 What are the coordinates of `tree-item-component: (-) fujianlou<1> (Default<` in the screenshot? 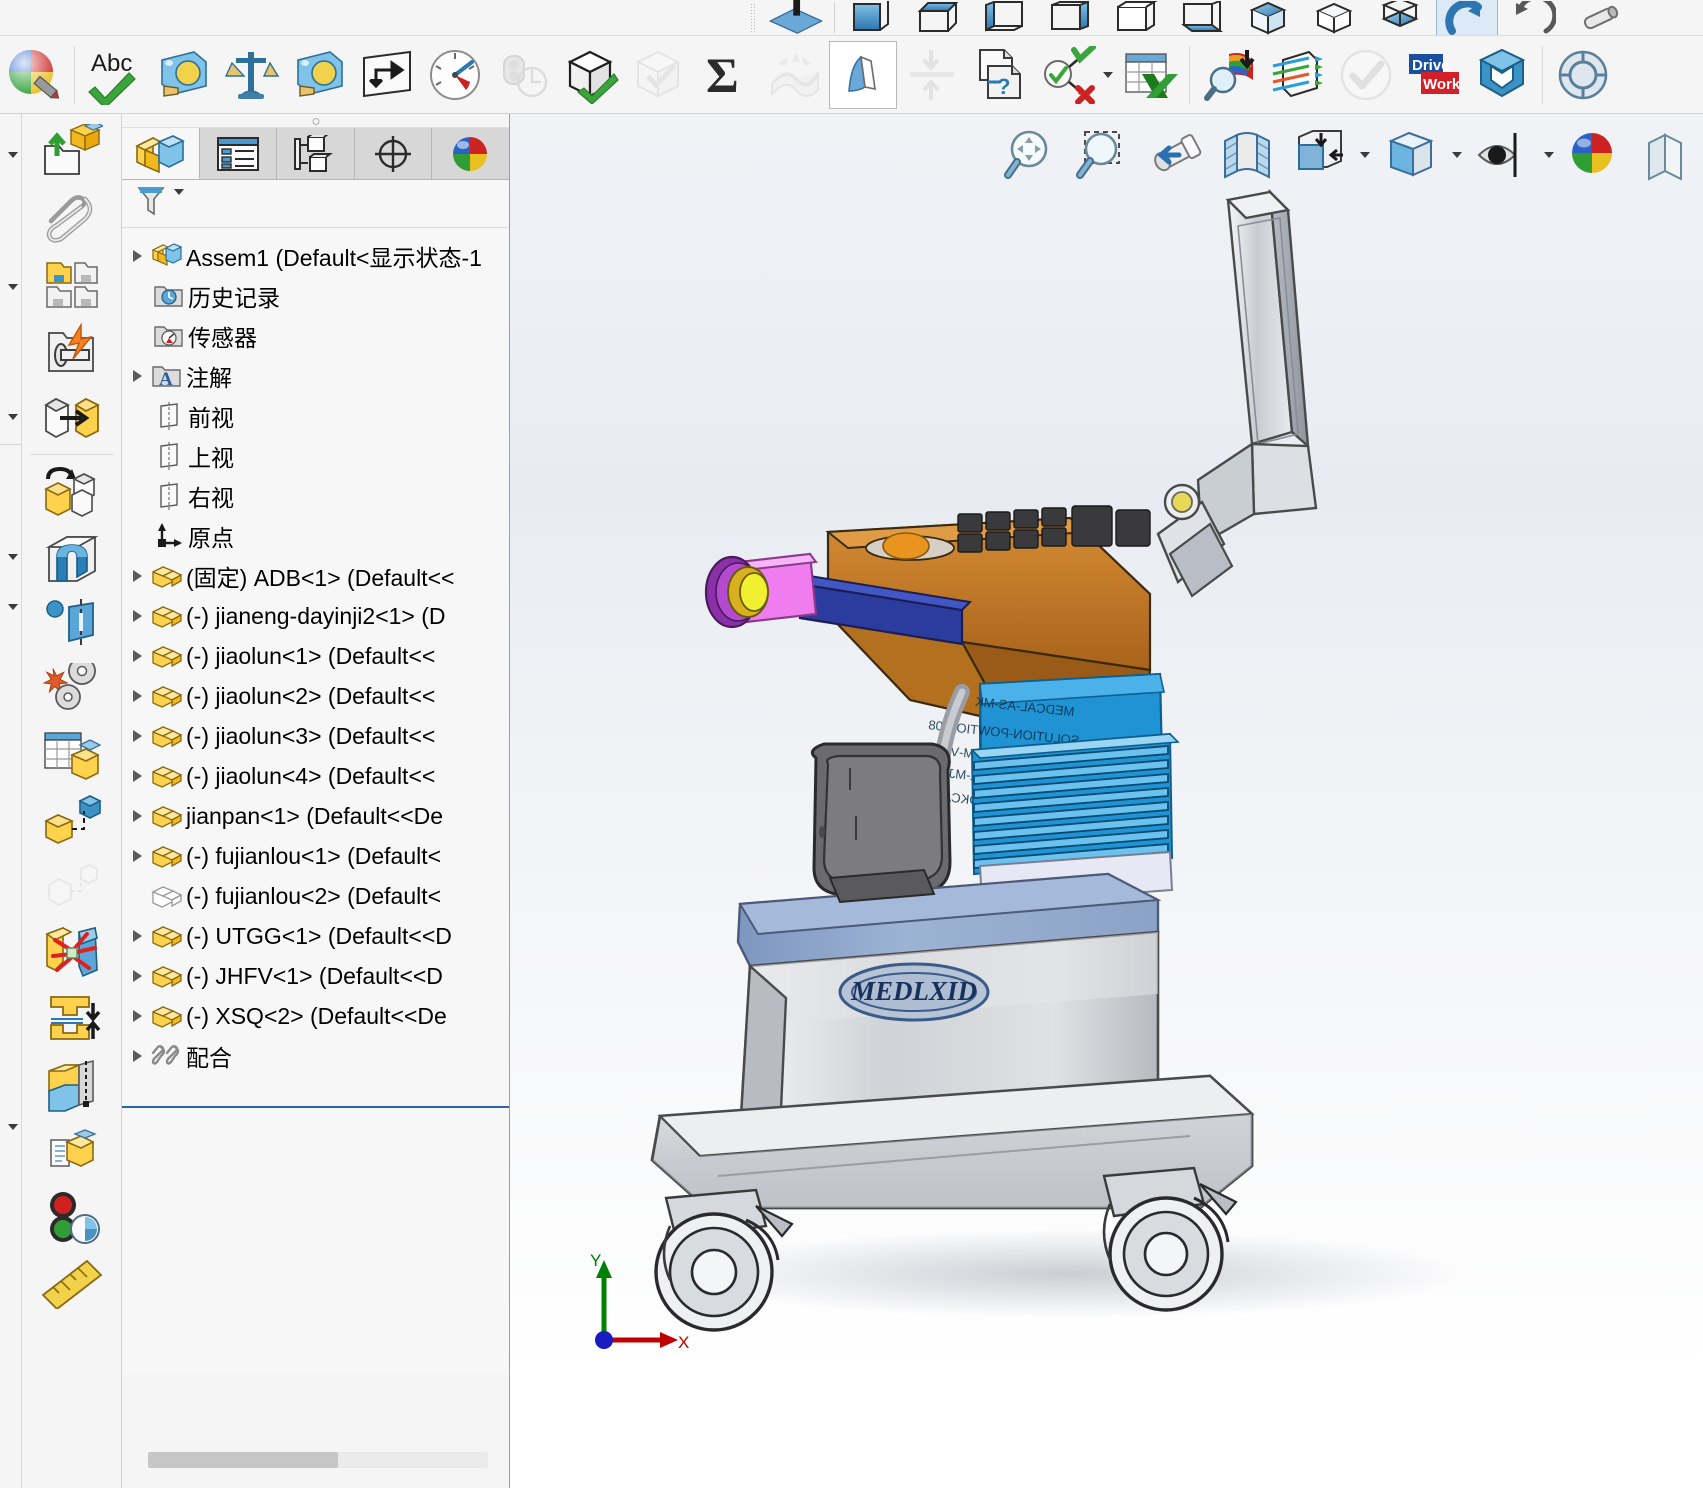 It's located at (315, 856).